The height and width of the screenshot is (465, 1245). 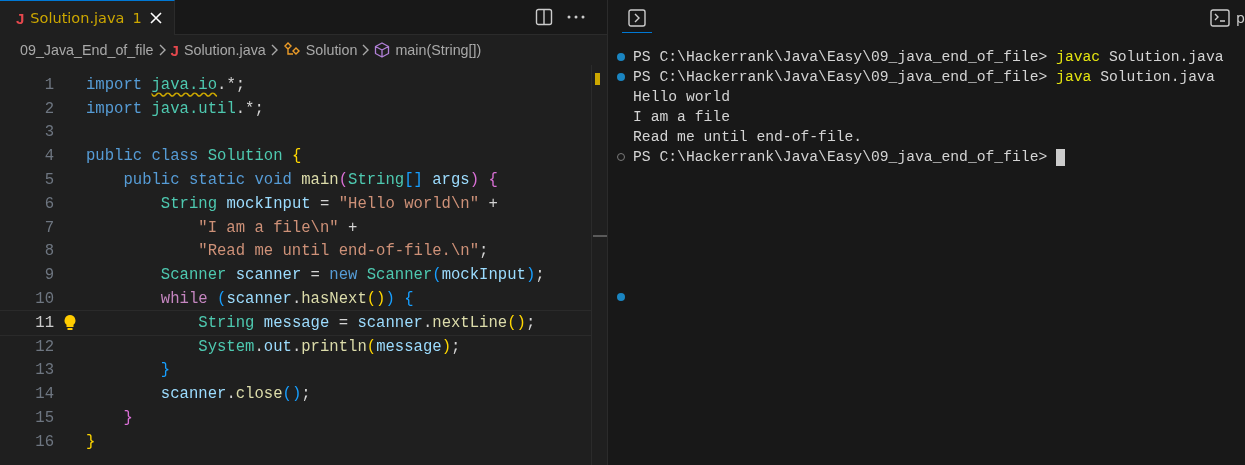 I want to click on class-icon, so click(x=291, y=50).